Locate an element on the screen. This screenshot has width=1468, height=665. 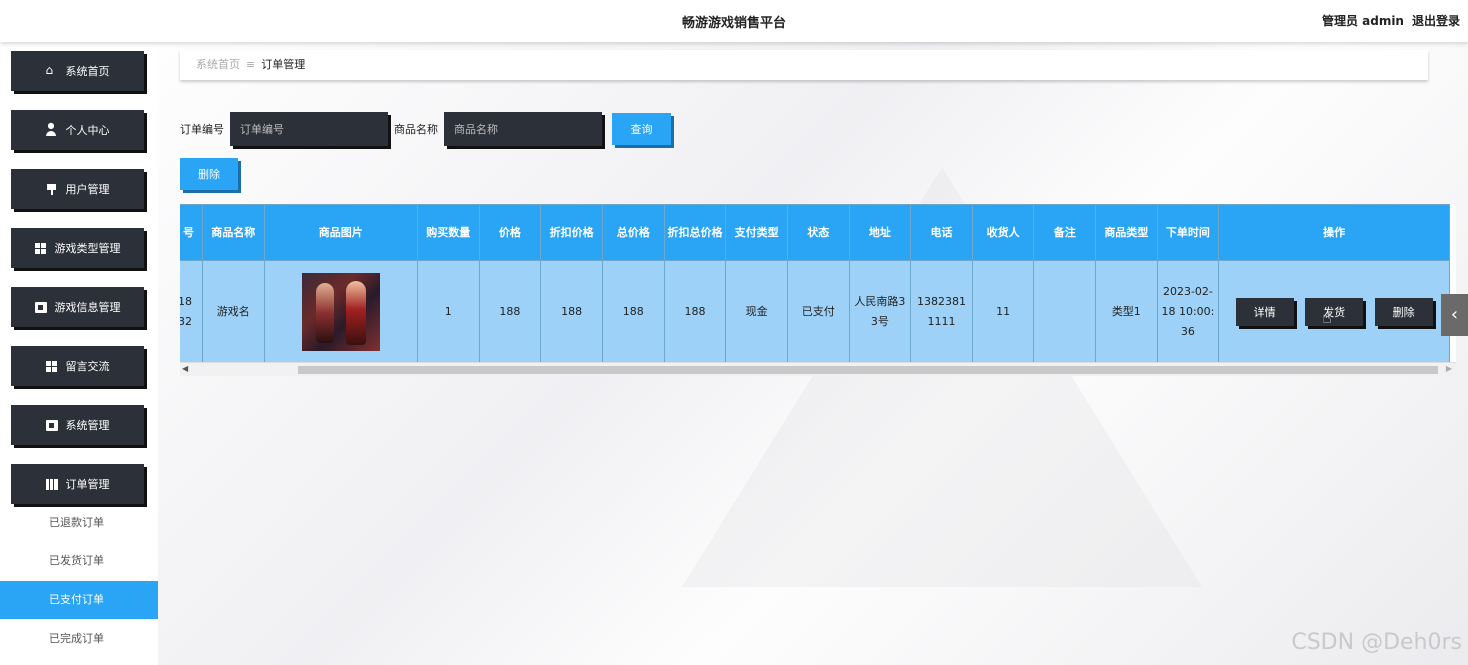
col-total-price: 总价格 is located at coordinates (633, 232).